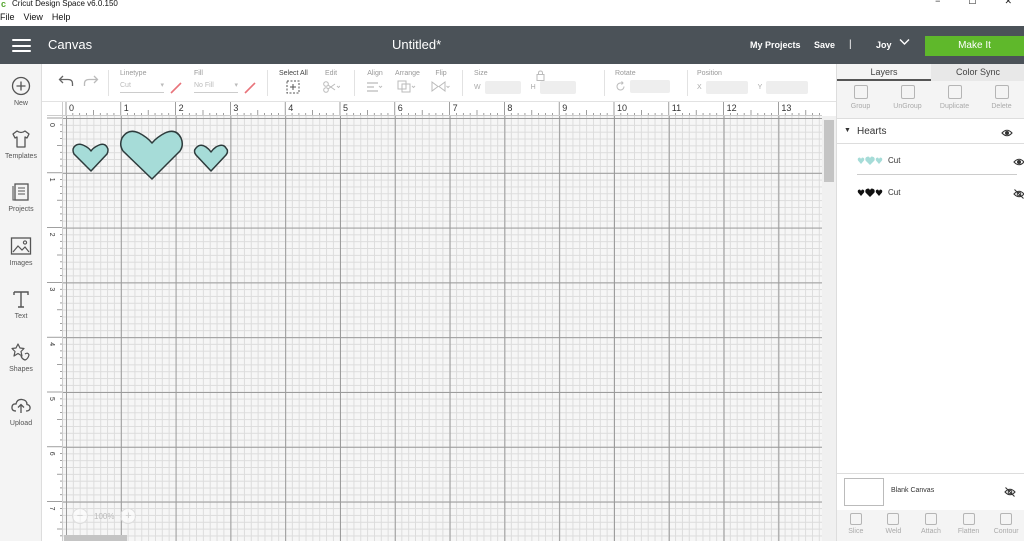  Describe the element at coordinates (51, 454) in the screenshot. I see `ruler-label: 6` at that location.